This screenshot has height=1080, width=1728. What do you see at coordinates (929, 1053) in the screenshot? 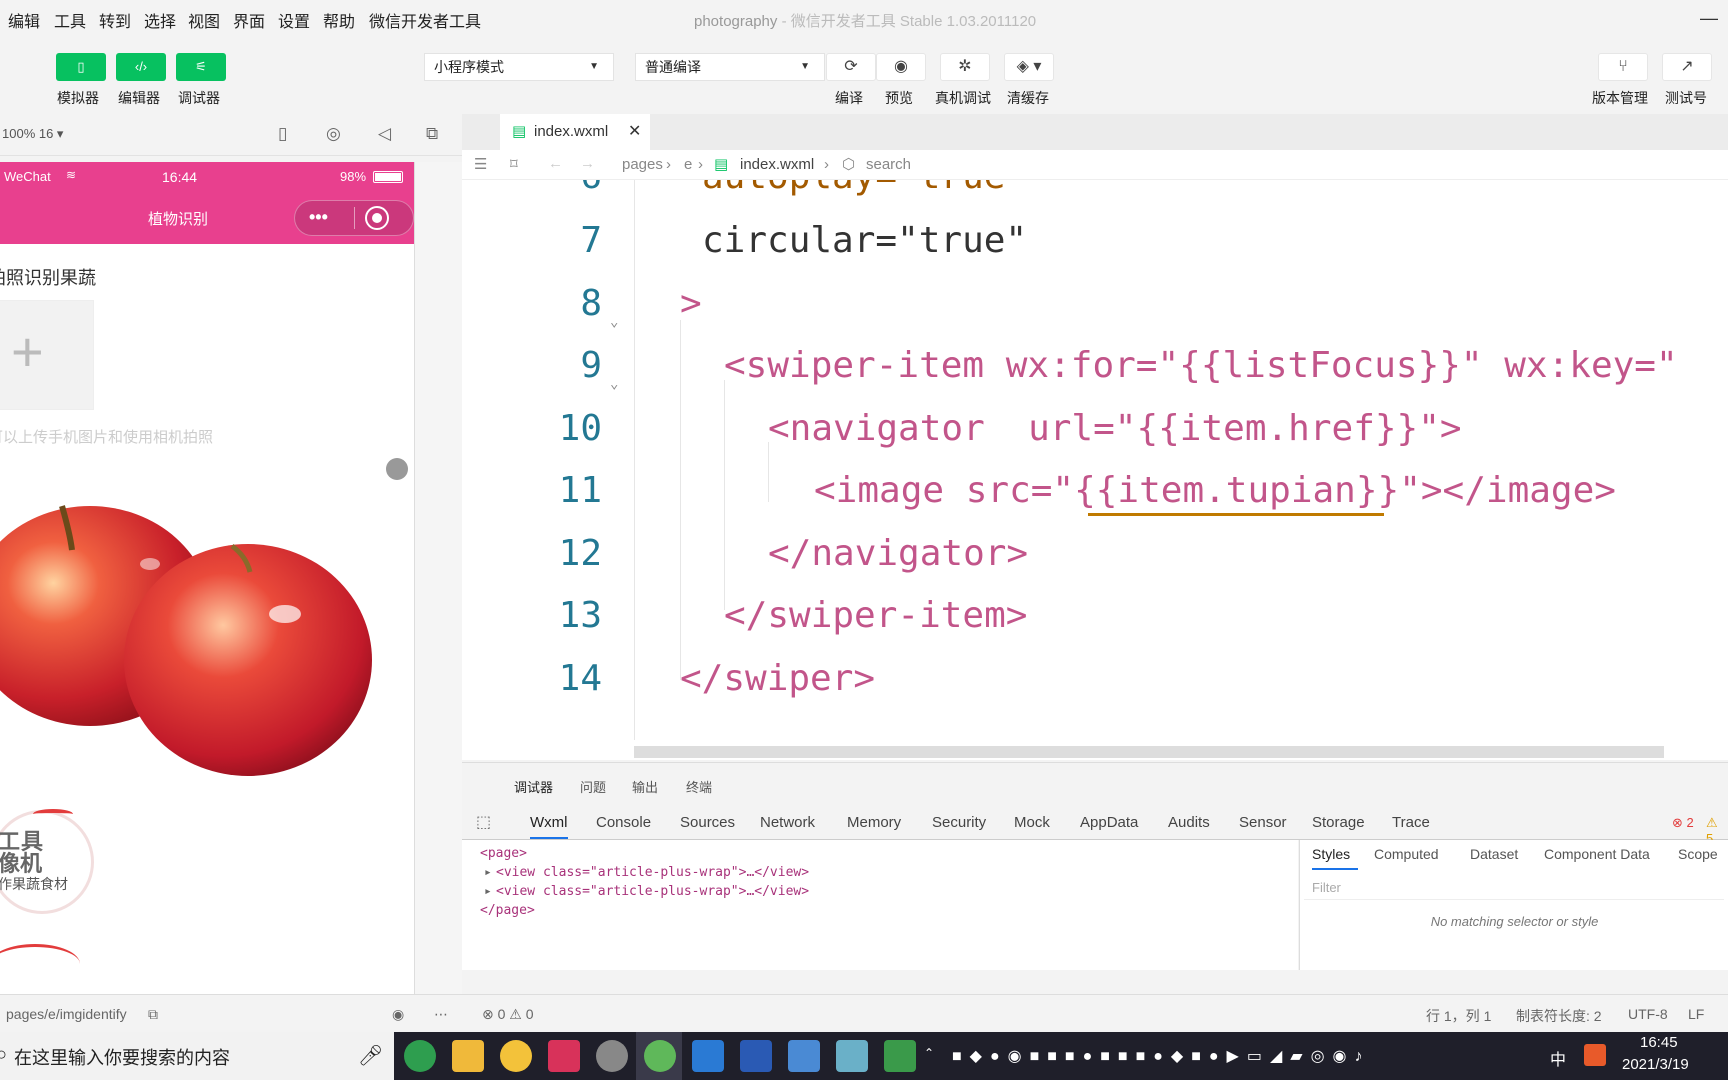
I see `chevron-up-icon: ⌃` at bounding box center [929, 1053].